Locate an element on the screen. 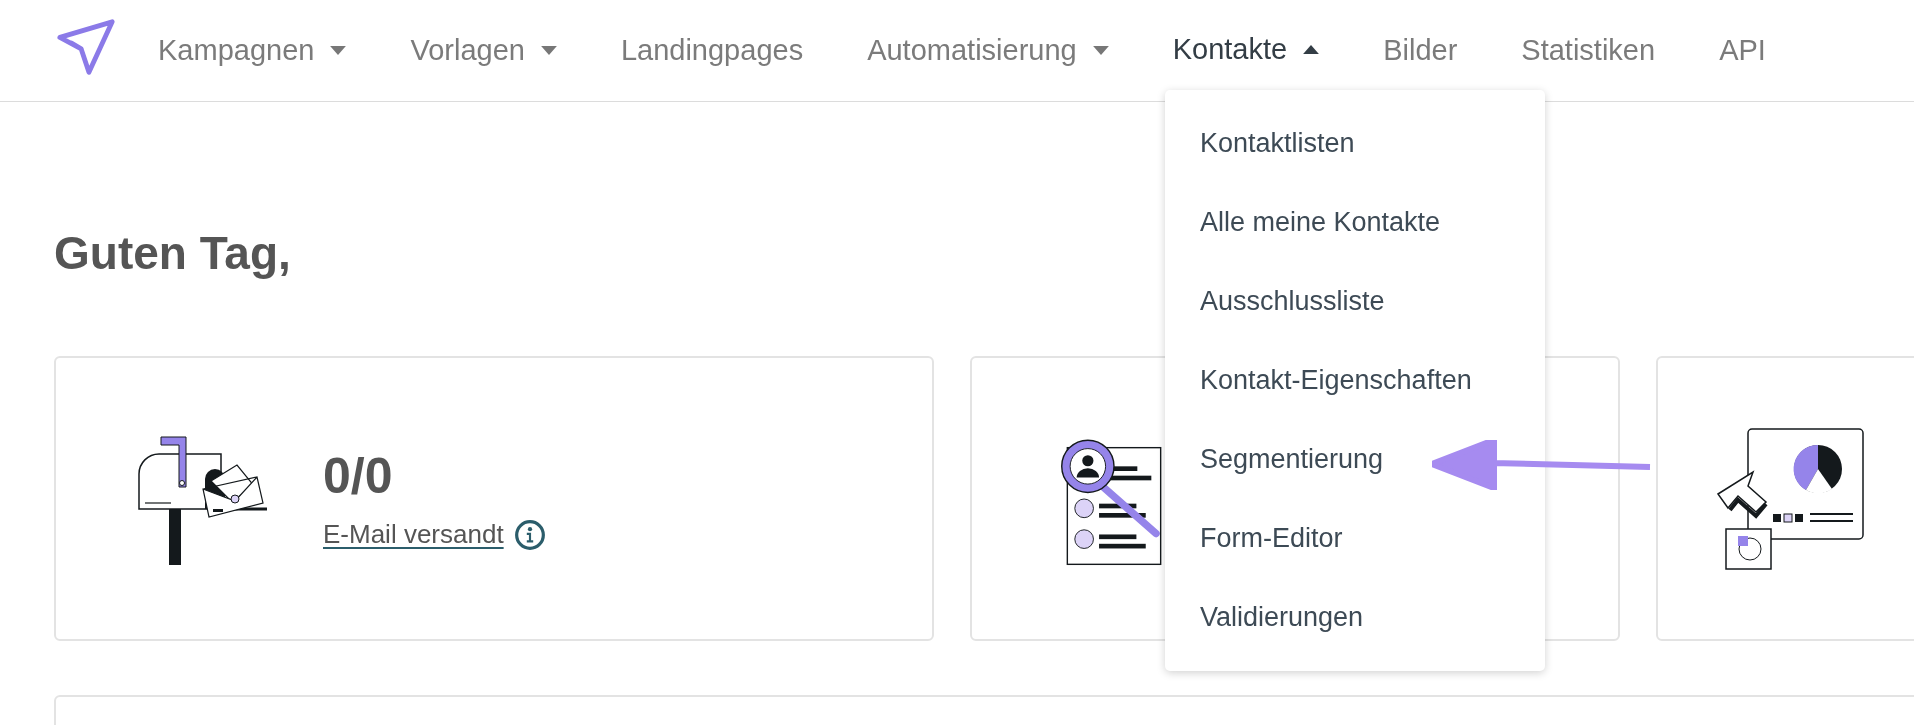  menu-item: Kontakt-Eigenschaften is located at coordinates (1355, 380).